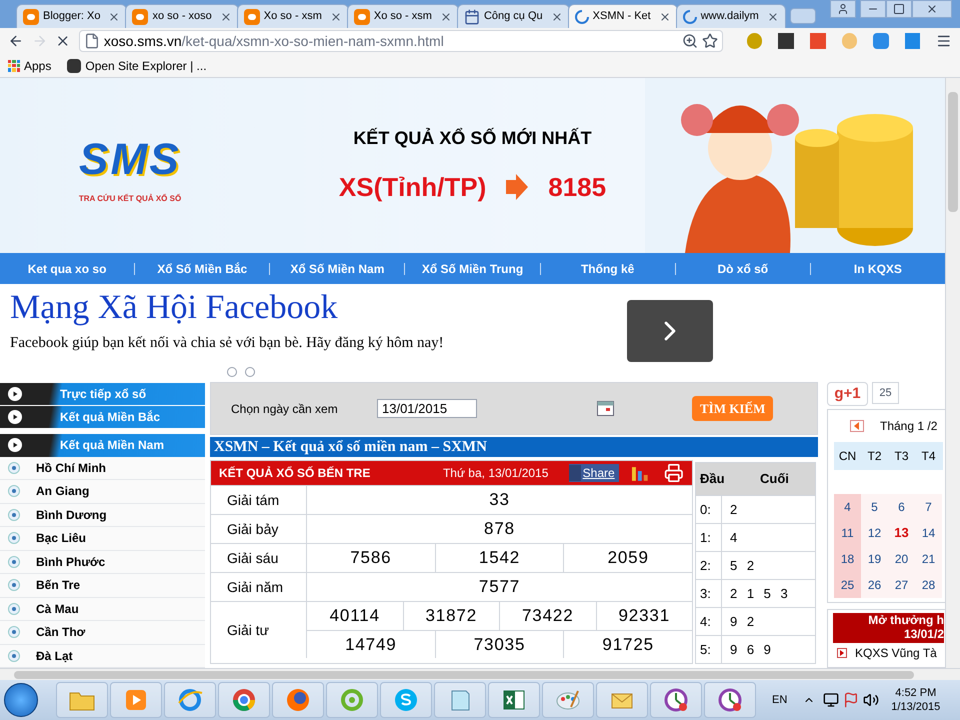  What do you see at coordinates (901, 456) in the screenshot?
I see `weekday-label: T3` at bounding box center [901, 456].